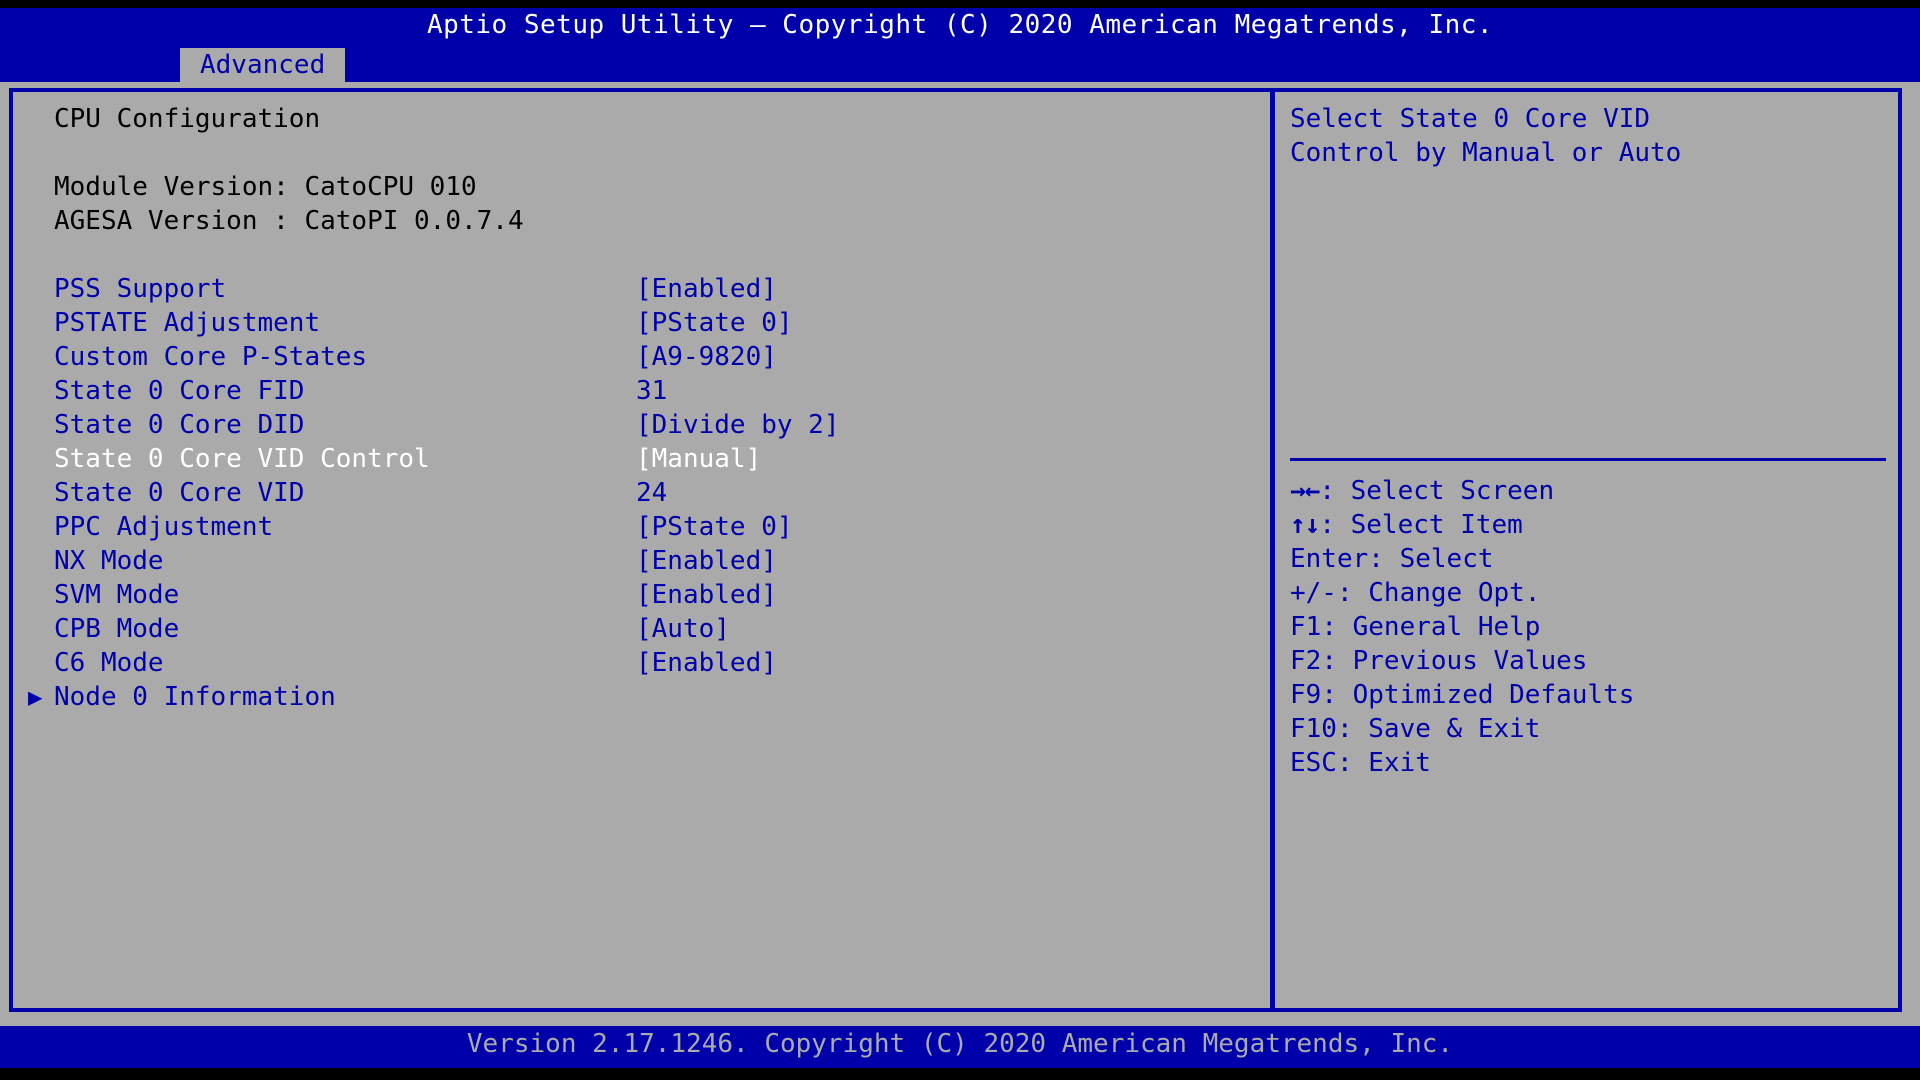 The width and height of the screenshot is (1920, 1080). What do you see at coordinates (265, 187) in the screenshot?
I see `info-line: Module Version: CatoCPU 010` at bounding box center [265, 187].